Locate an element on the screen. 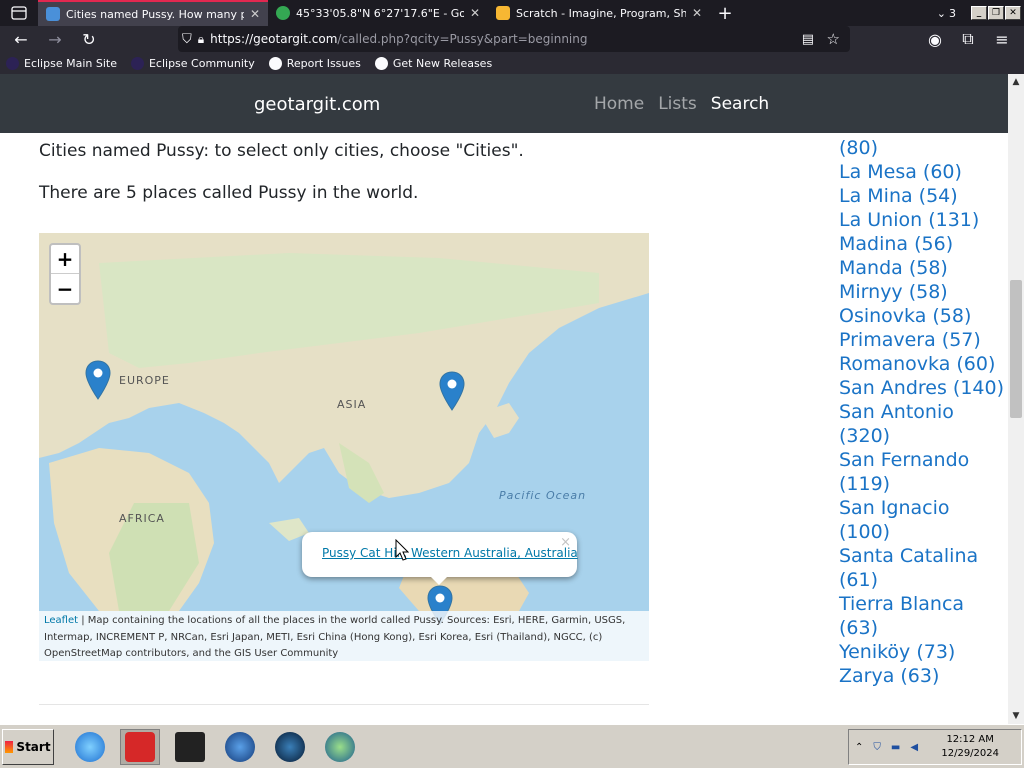  city-link: Yeniköy (73) is located at coordinates (921, 652).